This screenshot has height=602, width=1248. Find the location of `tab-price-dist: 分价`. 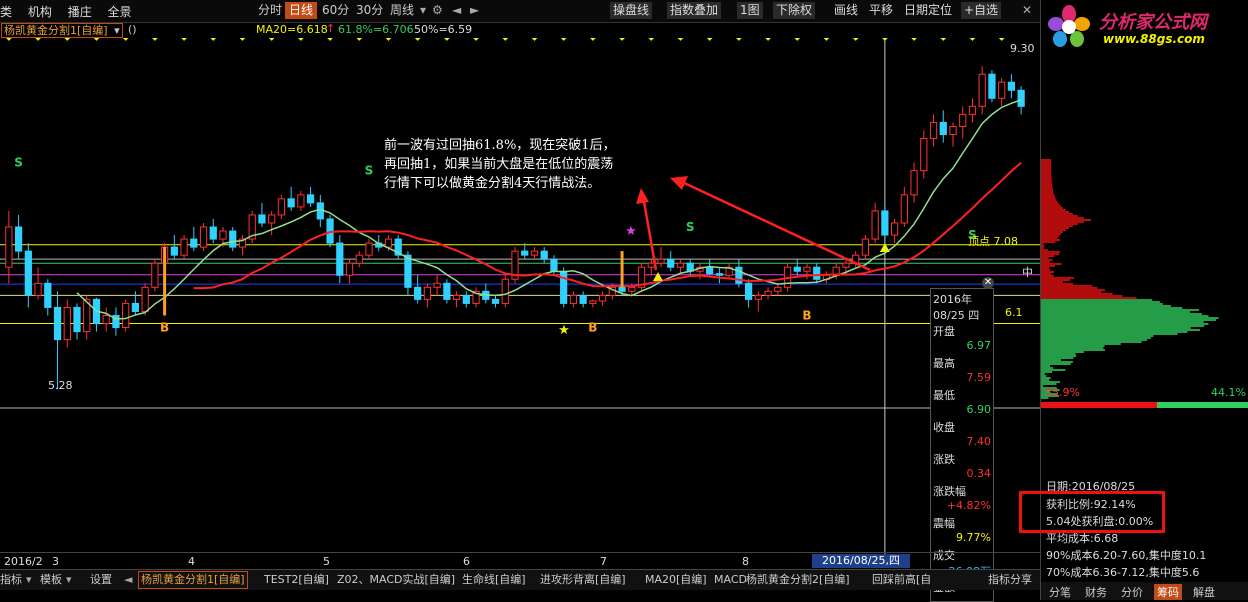

tab-price-dist: 分价 is located at coordinates (1132, 592).